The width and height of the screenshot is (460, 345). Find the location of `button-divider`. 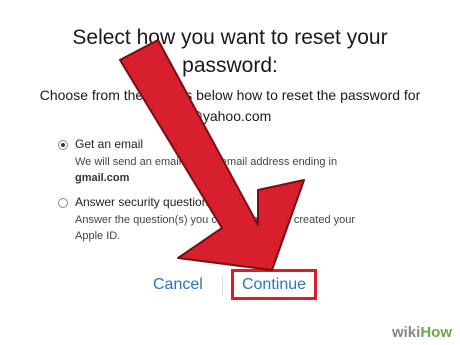

button-divider is located at coordinates (222, 286).